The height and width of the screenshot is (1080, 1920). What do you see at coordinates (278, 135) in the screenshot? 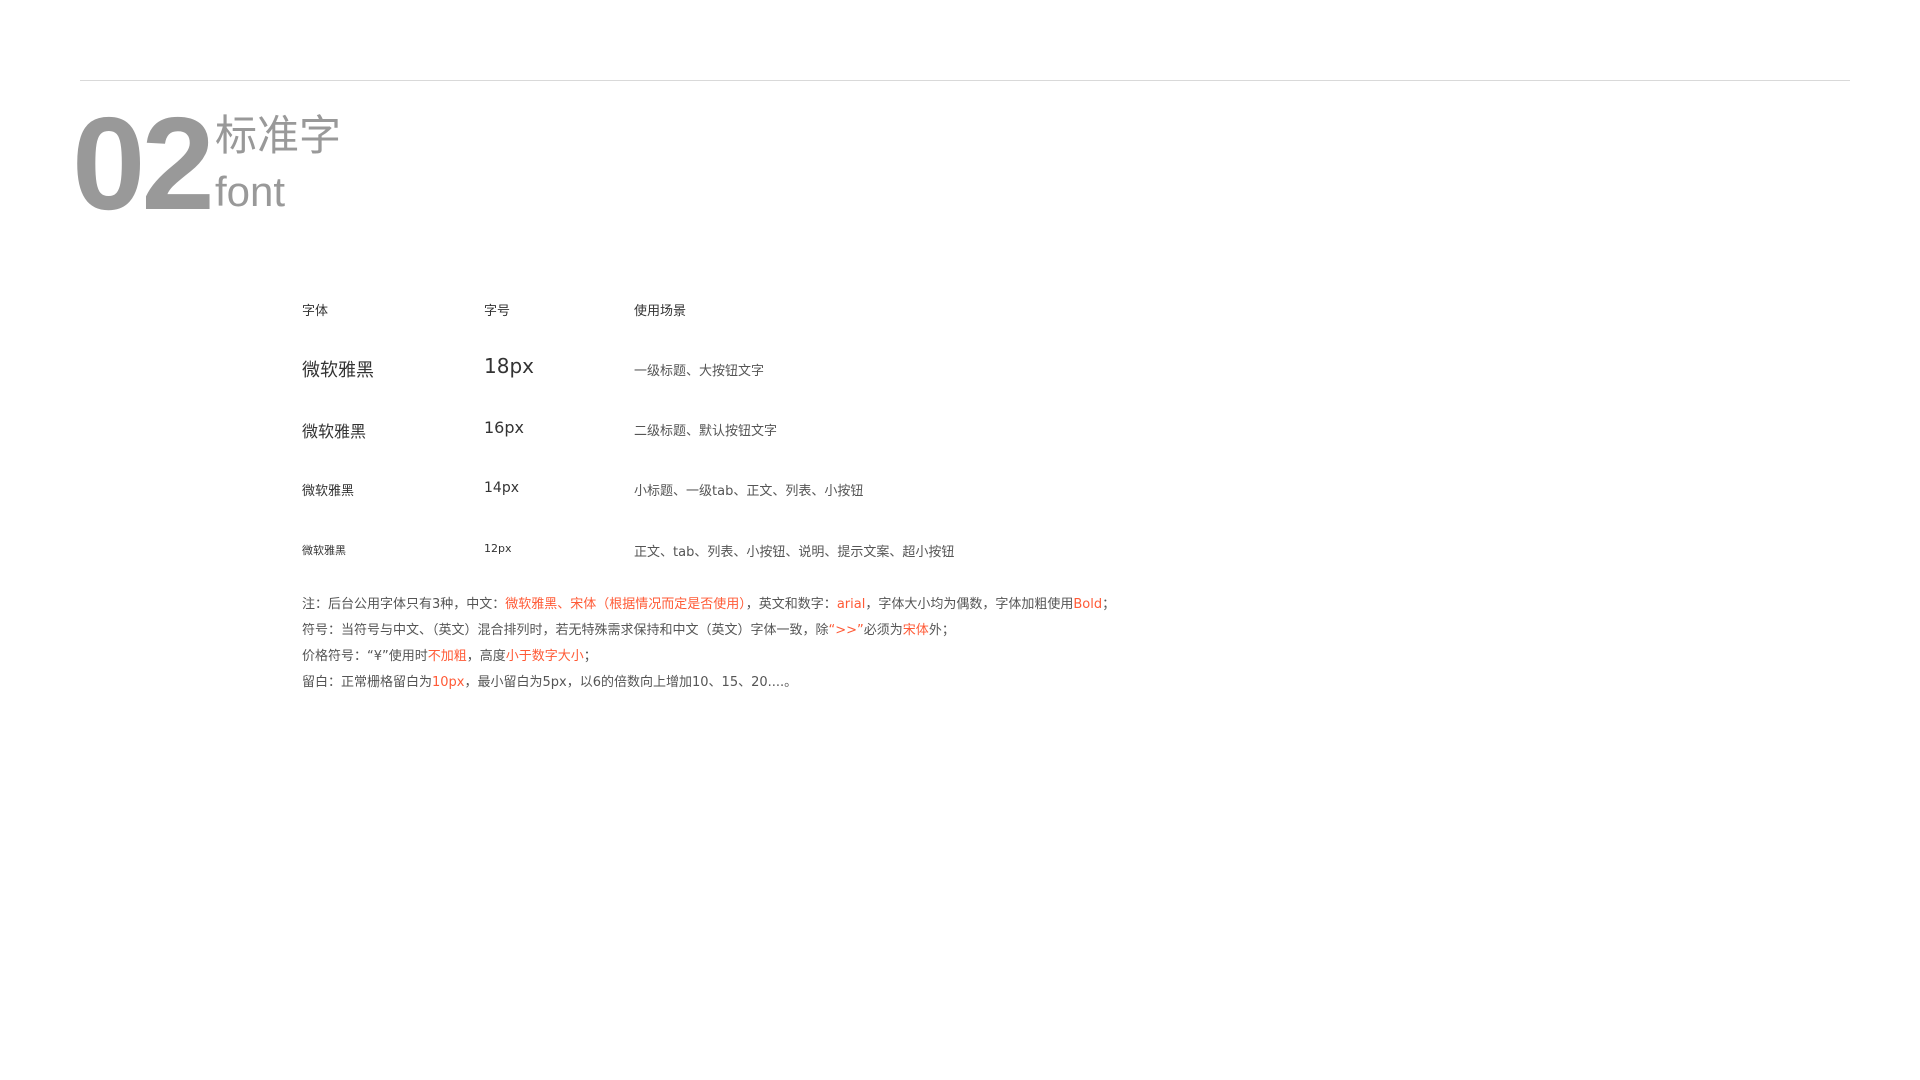
I see `section-title-cn: 标准字` at bounding box center [278, 135].